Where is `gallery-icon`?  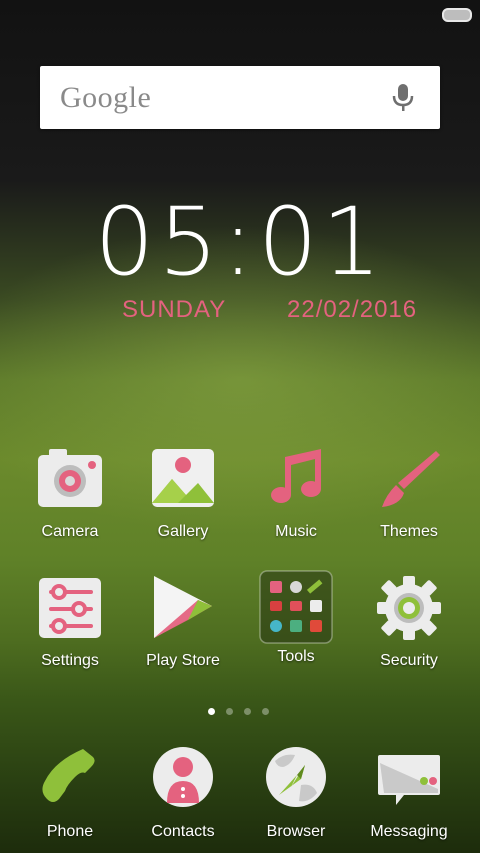 gallery-icon is located at coordinates (183, 480).